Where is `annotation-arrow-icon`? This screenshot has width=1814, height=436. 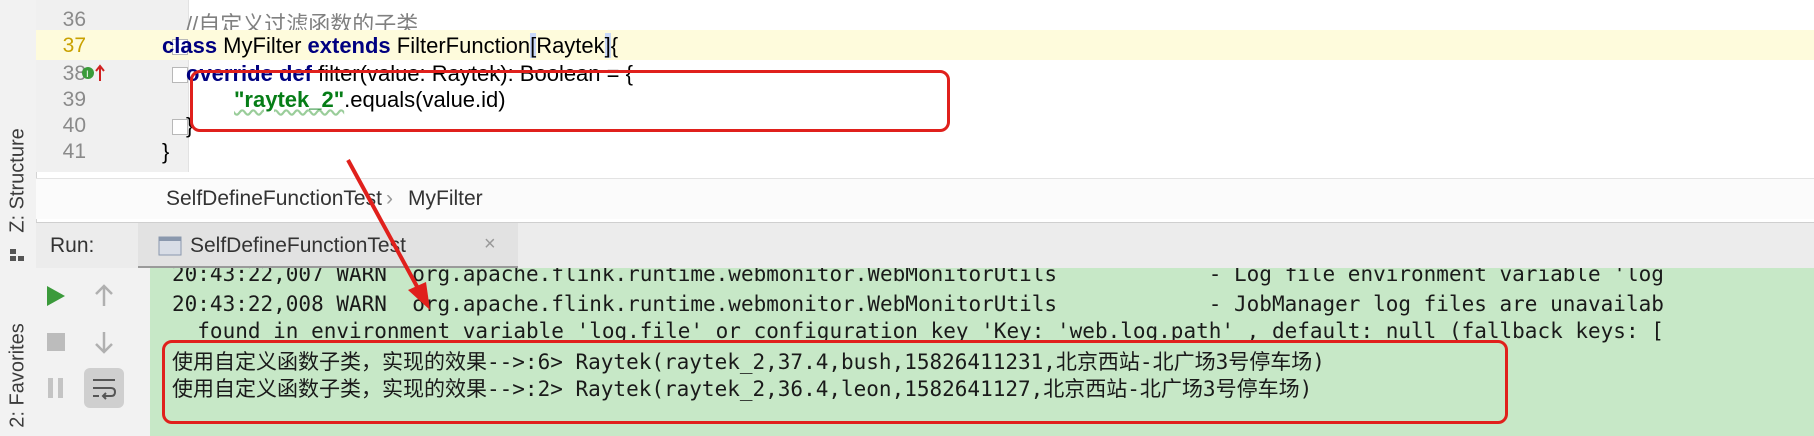 annotation-arrow-icon is located at coordinates (388, 234).